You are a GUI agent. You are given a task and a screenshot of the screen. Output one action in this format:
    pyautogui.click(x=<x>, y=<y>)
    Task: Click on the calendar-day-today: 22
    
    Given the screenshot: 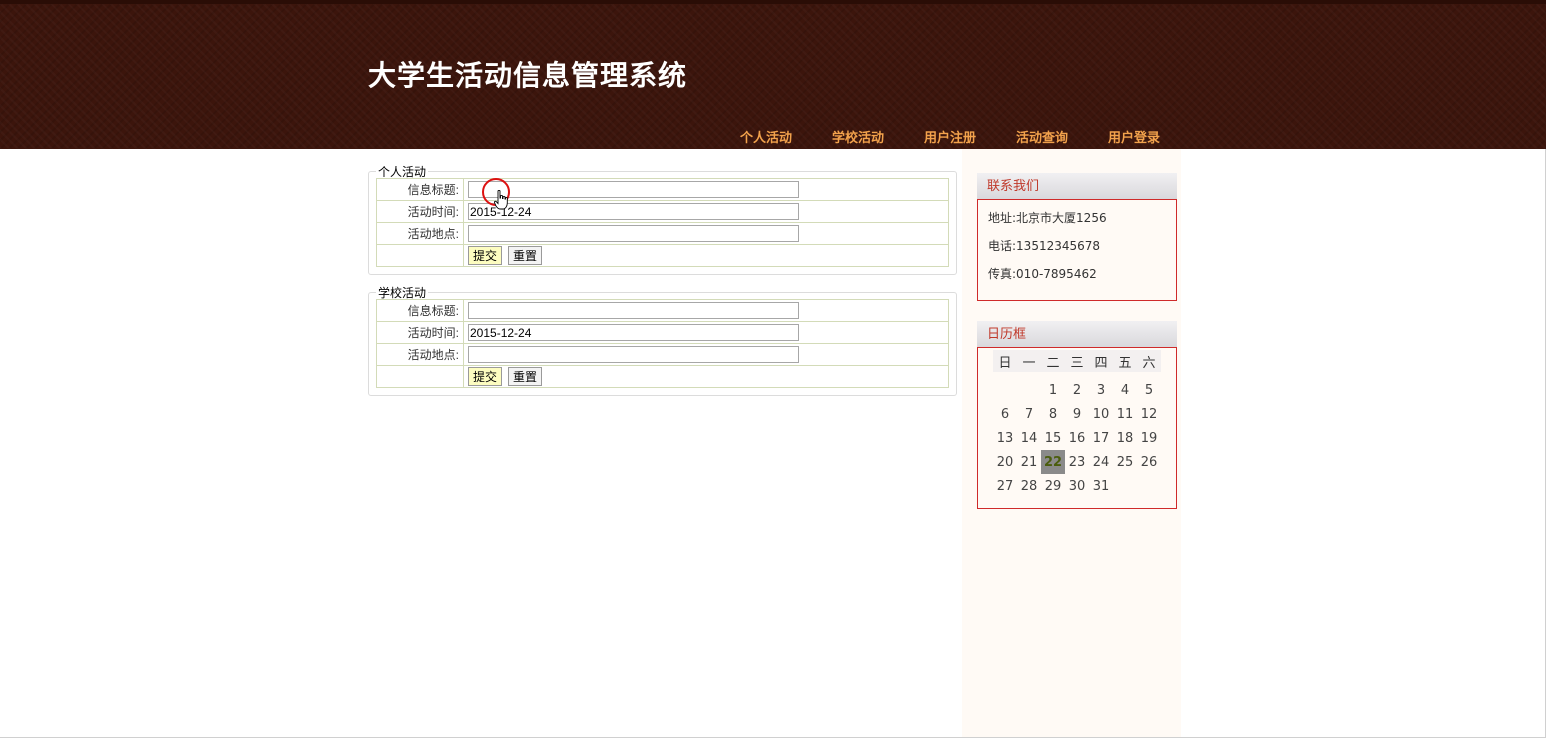 What is the action you would take?
    pyautogui.click(x=1053, y=462)
    